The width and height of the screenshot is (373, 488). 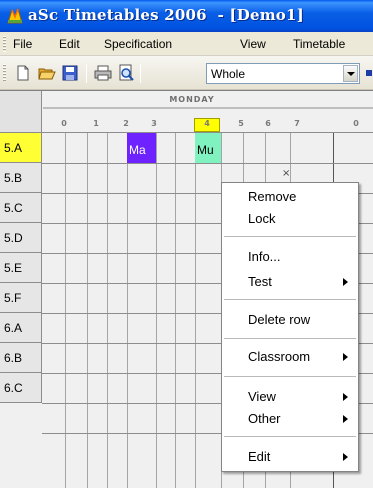 I want to click on title-bar: aSc Timetables 2006 - [Demo1], so click(x=186, y=16).